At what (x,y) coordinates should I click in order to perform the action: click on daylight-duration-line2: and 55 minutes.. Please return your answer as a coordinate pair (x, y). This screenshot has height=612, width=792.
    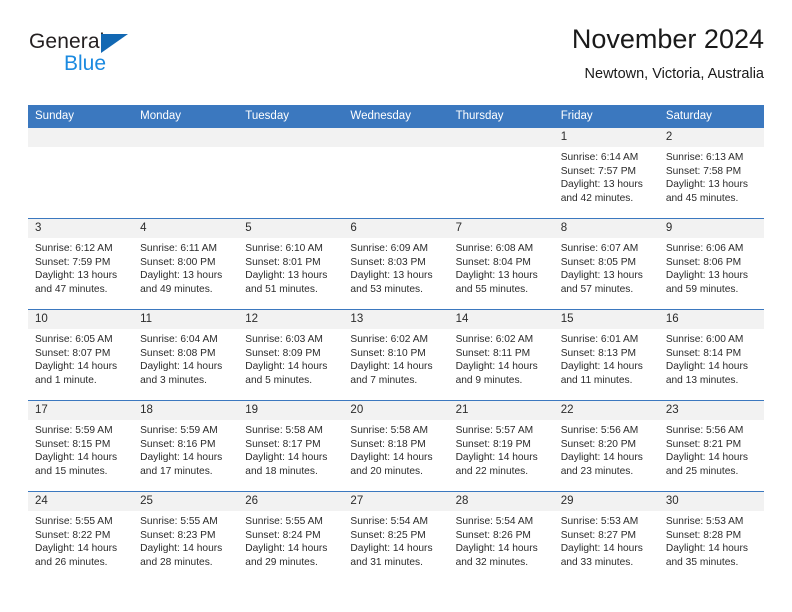
    Looking at the image, I should click on (492, 289).